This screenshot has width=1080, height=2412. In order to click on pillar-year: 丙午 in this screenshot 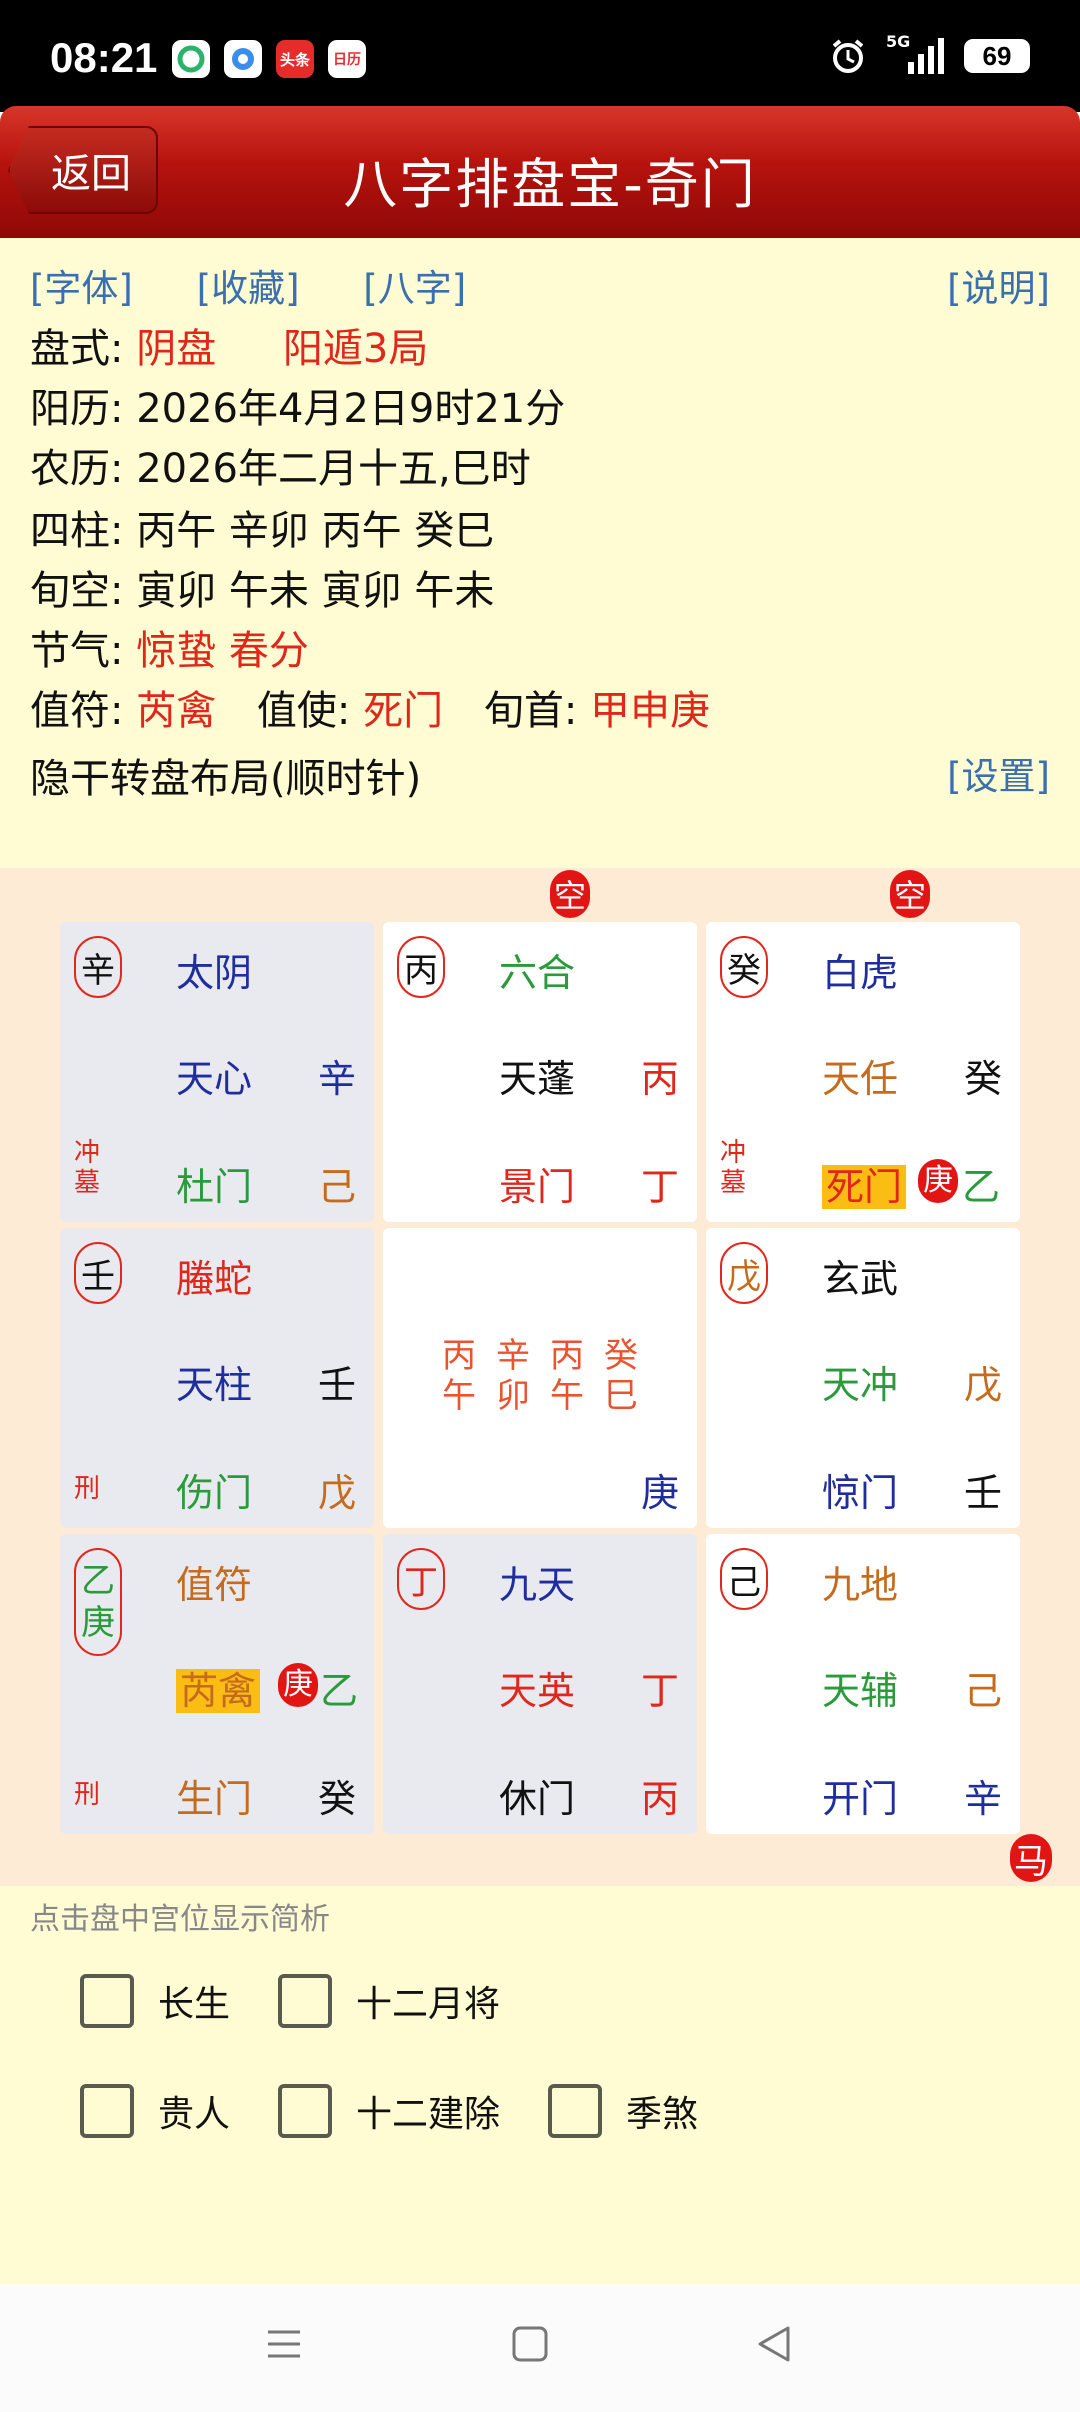, I will do `click(459, 1376)`.